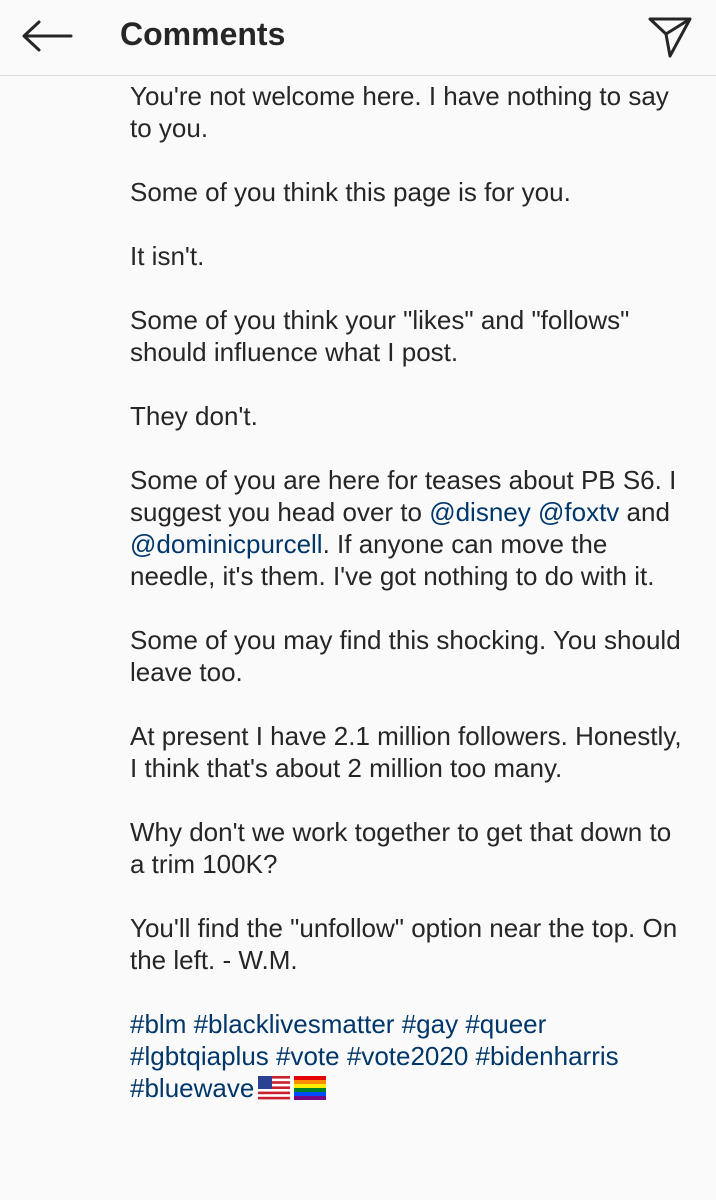 This screenshot has width=716, height=1200. I want to click on mention-link-disney: @disney, so click(480, 512).